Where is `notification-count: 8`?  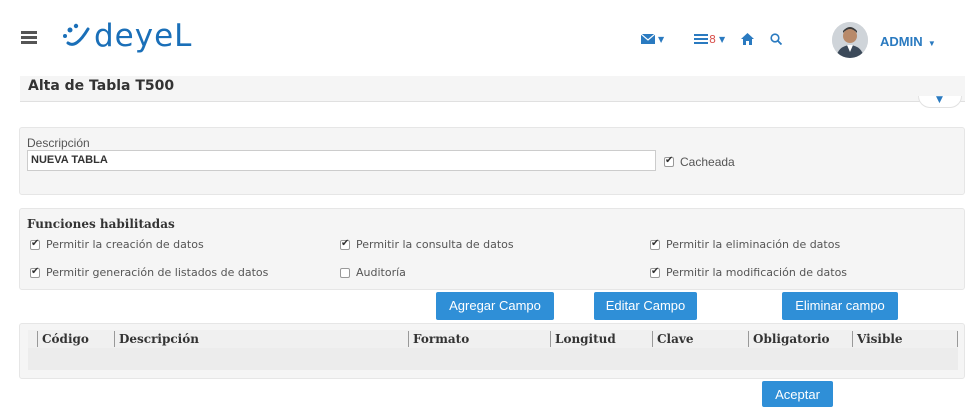 notification-count: 8 is located at coordinates (712, 39).